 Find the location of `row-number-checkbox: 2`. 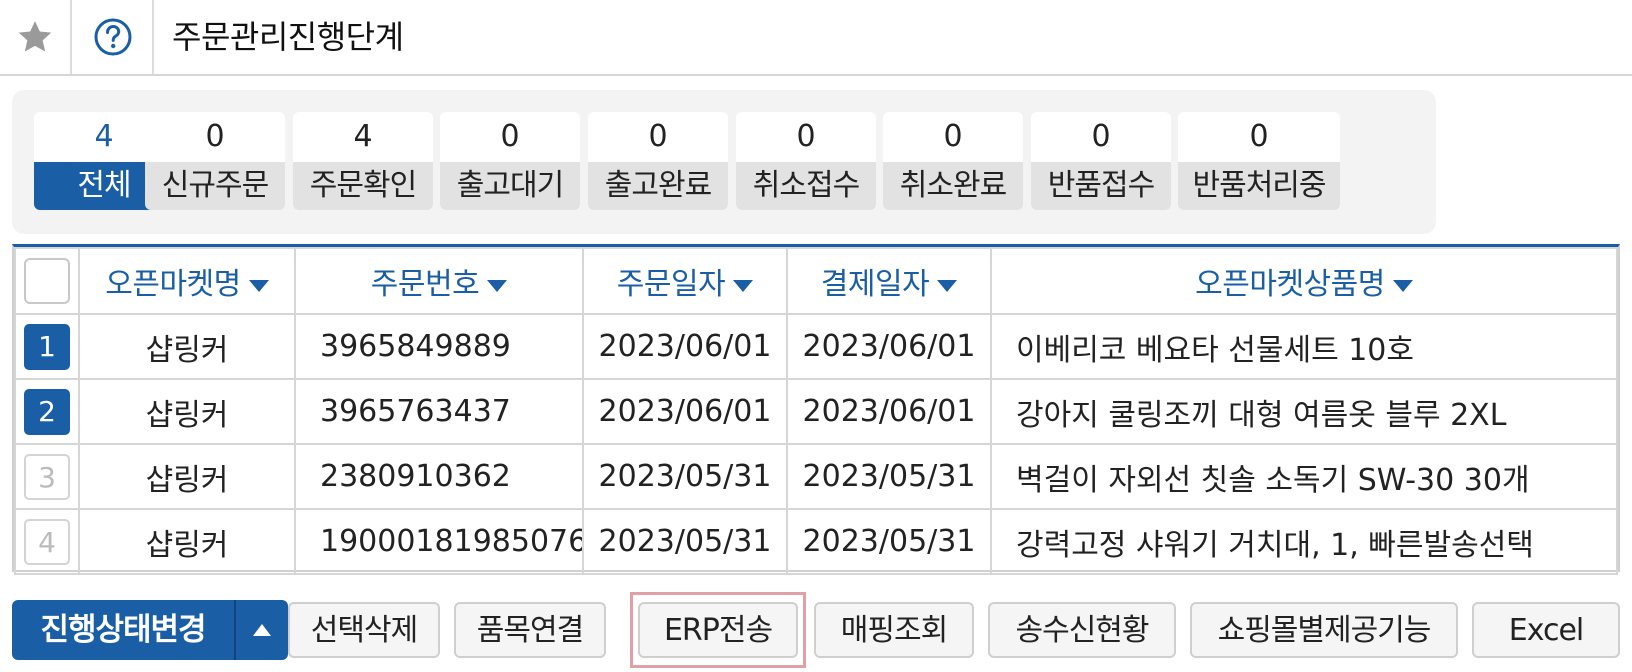

row-number-checkbox: 2 is located at coordinates (47, 411).